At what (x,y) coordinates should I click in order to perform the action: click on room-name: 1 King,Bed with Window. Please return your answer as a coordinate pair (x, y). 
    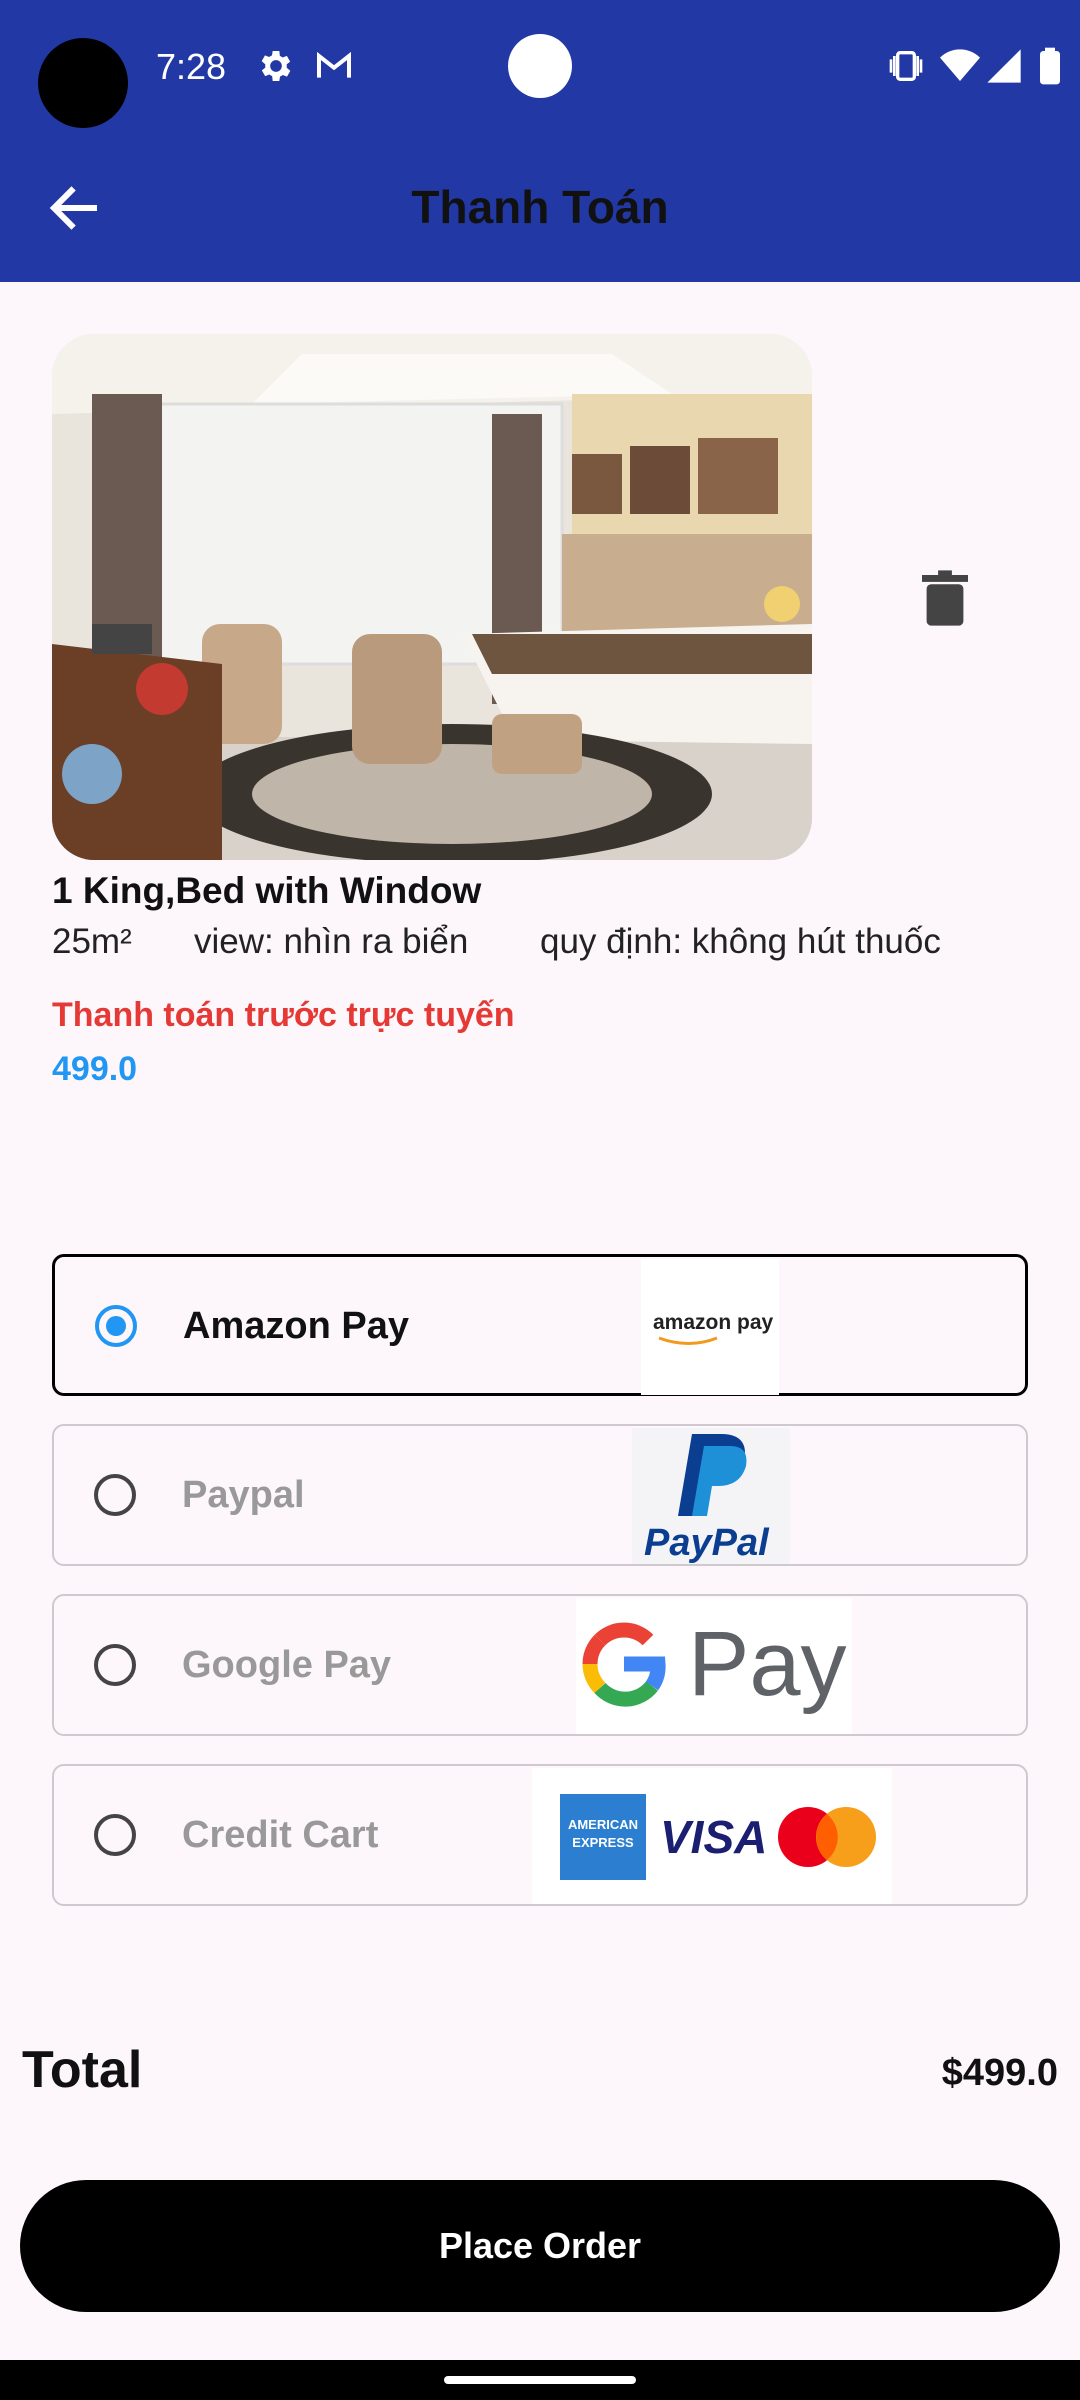
    Looking at the image, I should click on (267, 890).